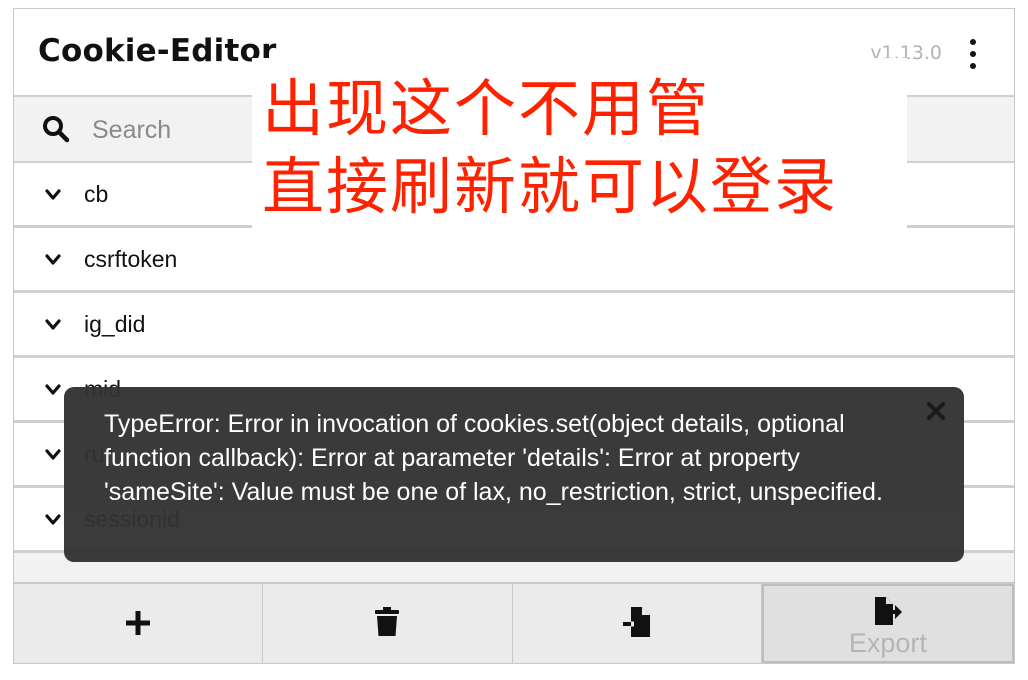  What do you see at coordinates (550, 186) in the screenshot?
I see `annotation-line-2: 直接刷新就可以登录` at bounding box center [550, 186].